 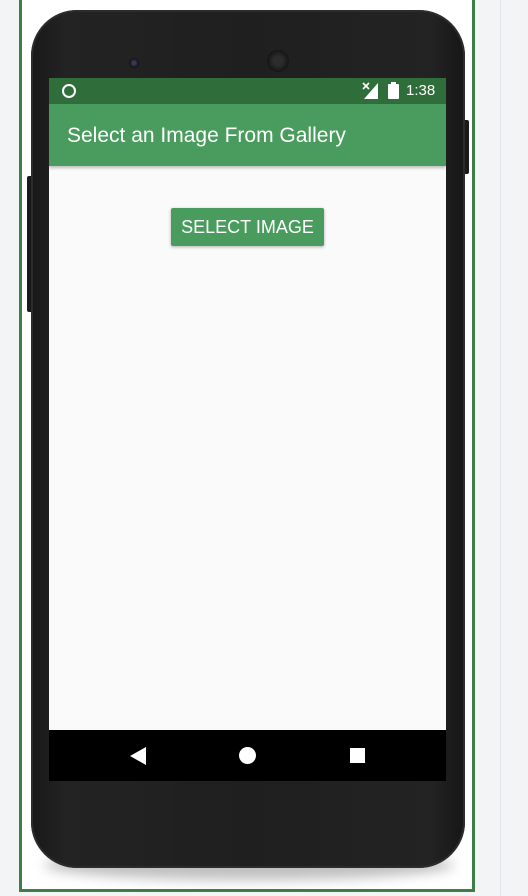 I want to click on status-bar: 1:38, so click(x=247, y=91).